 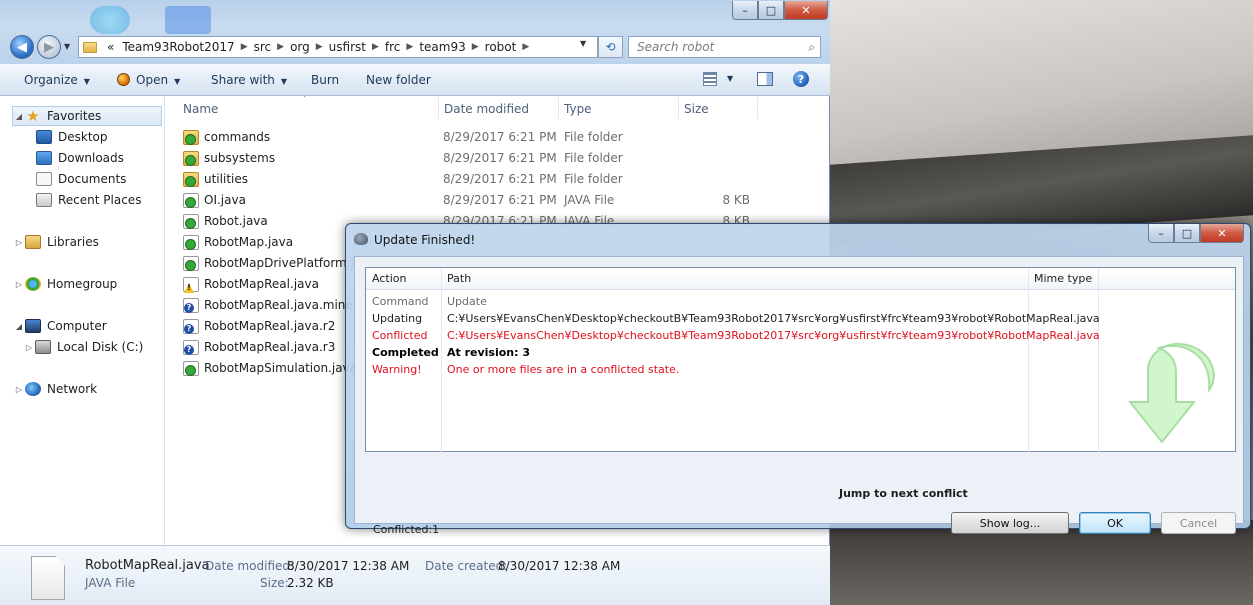 What do you see at coordinates (467, 301) in the screenshot?
I see `result-path: Update` at bounding box center [467, 301].